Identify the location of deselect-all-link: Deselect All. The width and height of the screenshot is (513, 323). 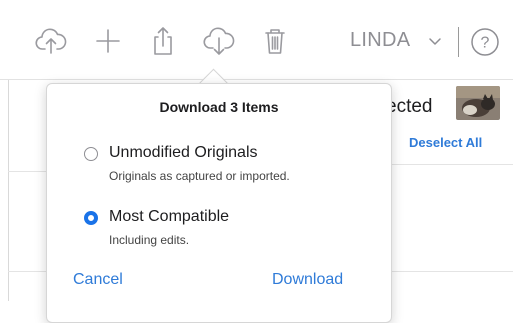
(445, 142).